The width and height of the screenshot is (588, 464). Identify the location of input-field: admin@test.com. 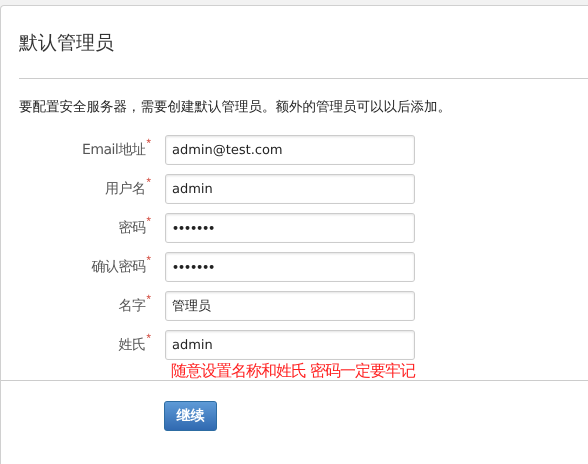
(290, 150).